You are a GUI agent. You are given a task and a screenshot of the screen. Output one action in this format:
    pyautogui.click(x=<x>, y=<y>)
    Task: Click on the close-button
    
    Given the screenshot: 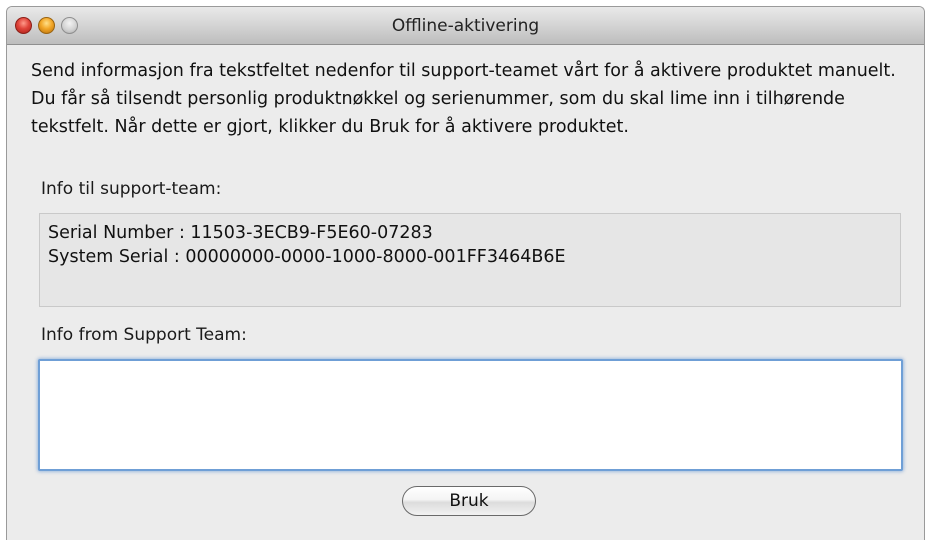 What is the action you would take?
    pyautogui.click(x=23, y=25)
    